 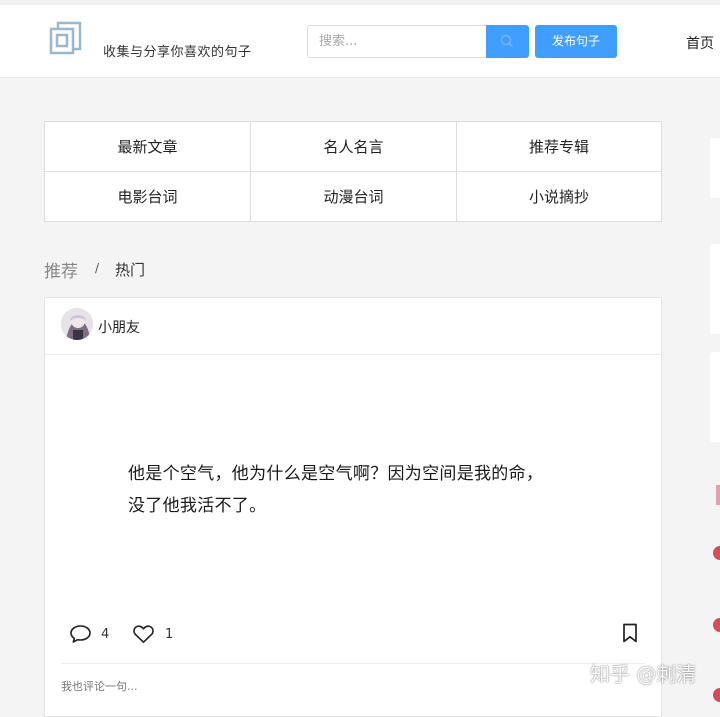 What do you see at coordinates (559, 197) in the screenshot?
I see `category-novel-excerpts: 小说摘抄` at bounding box center [559, 197].